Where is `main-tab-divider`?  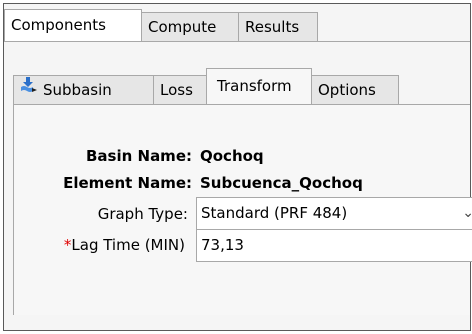
main-tab-divider is located at coordinates (237, 41).